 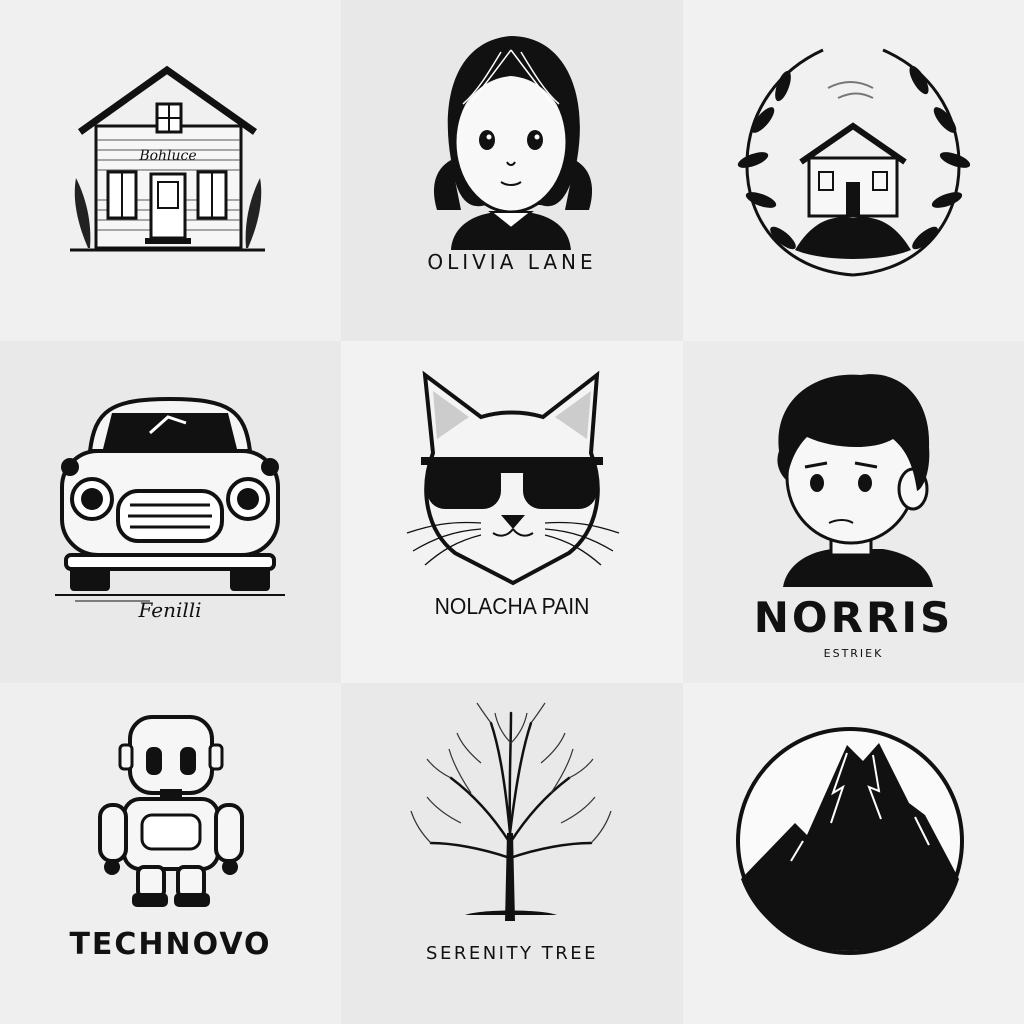 What do you see at coordinates (170, 509) in the screenshot?
I see `car-icon: Fenilli` at bounding box center [170, 509].